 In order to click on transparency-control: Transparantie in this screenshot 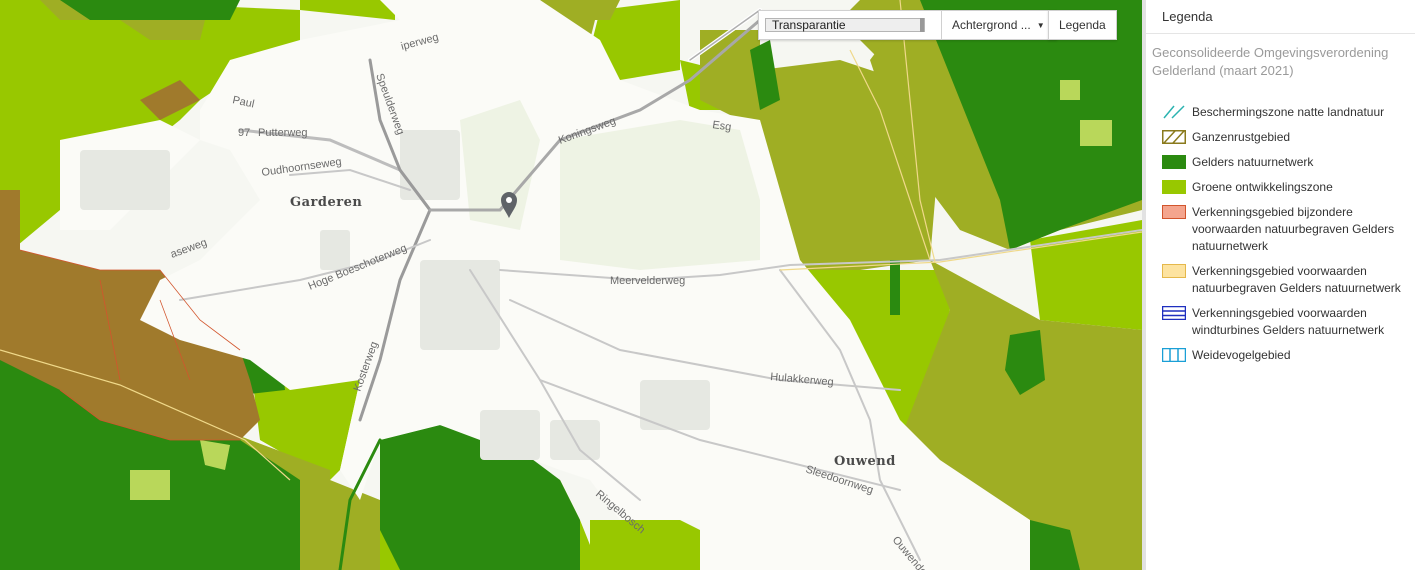, I will do `click(850, 25)`.